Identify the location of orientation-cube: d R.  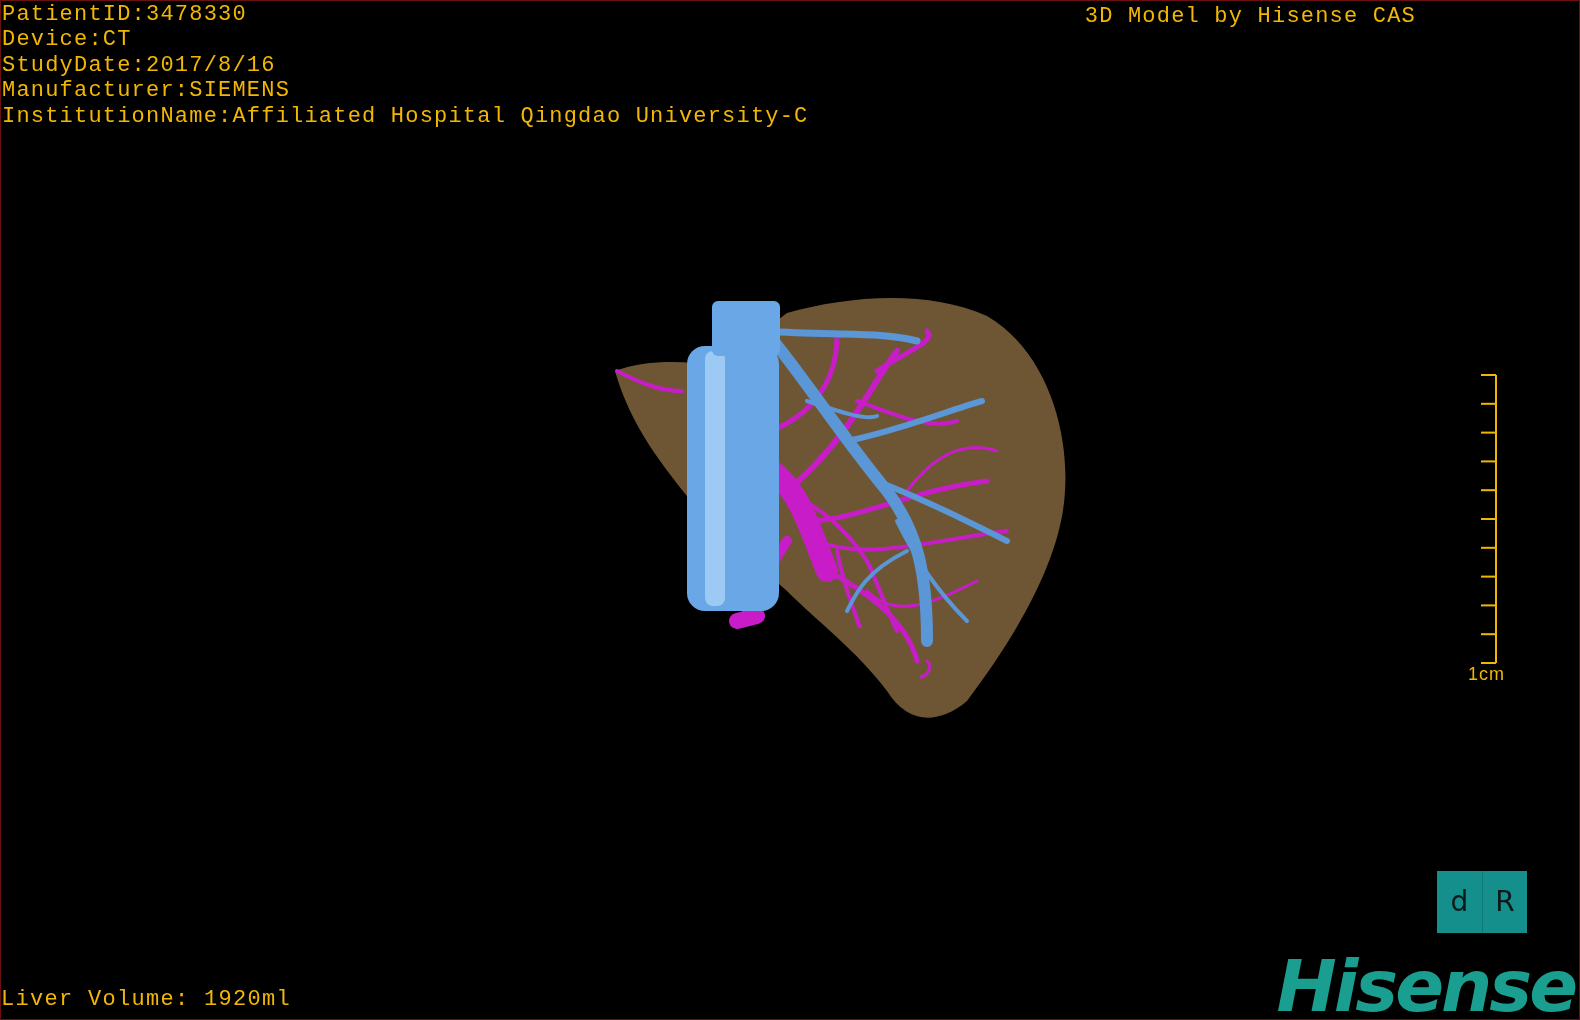
(1482, 902).